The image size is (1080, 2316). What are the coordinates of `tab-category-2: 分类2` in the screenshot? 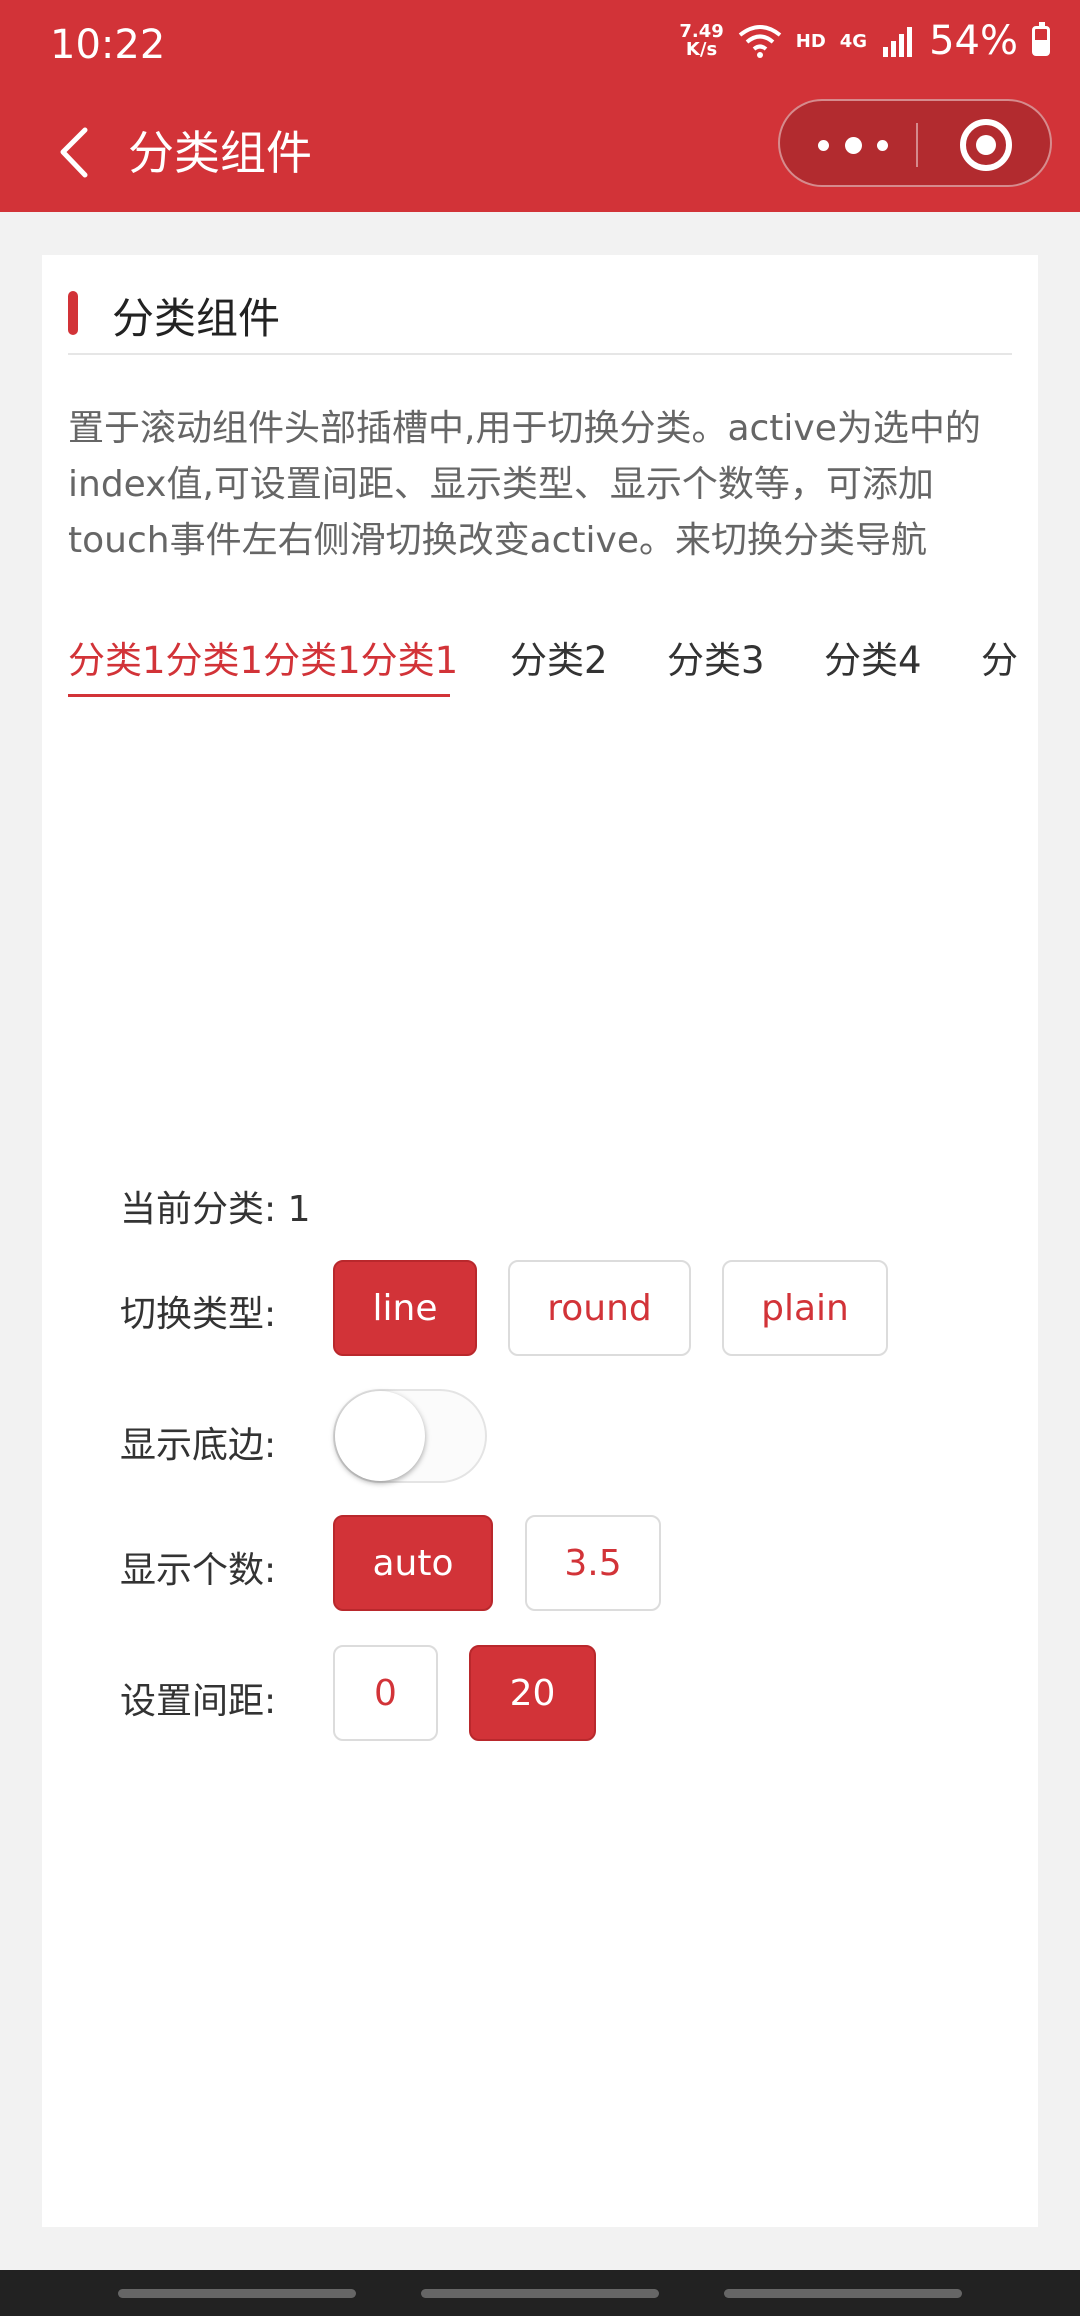 It's located at (559, 657).